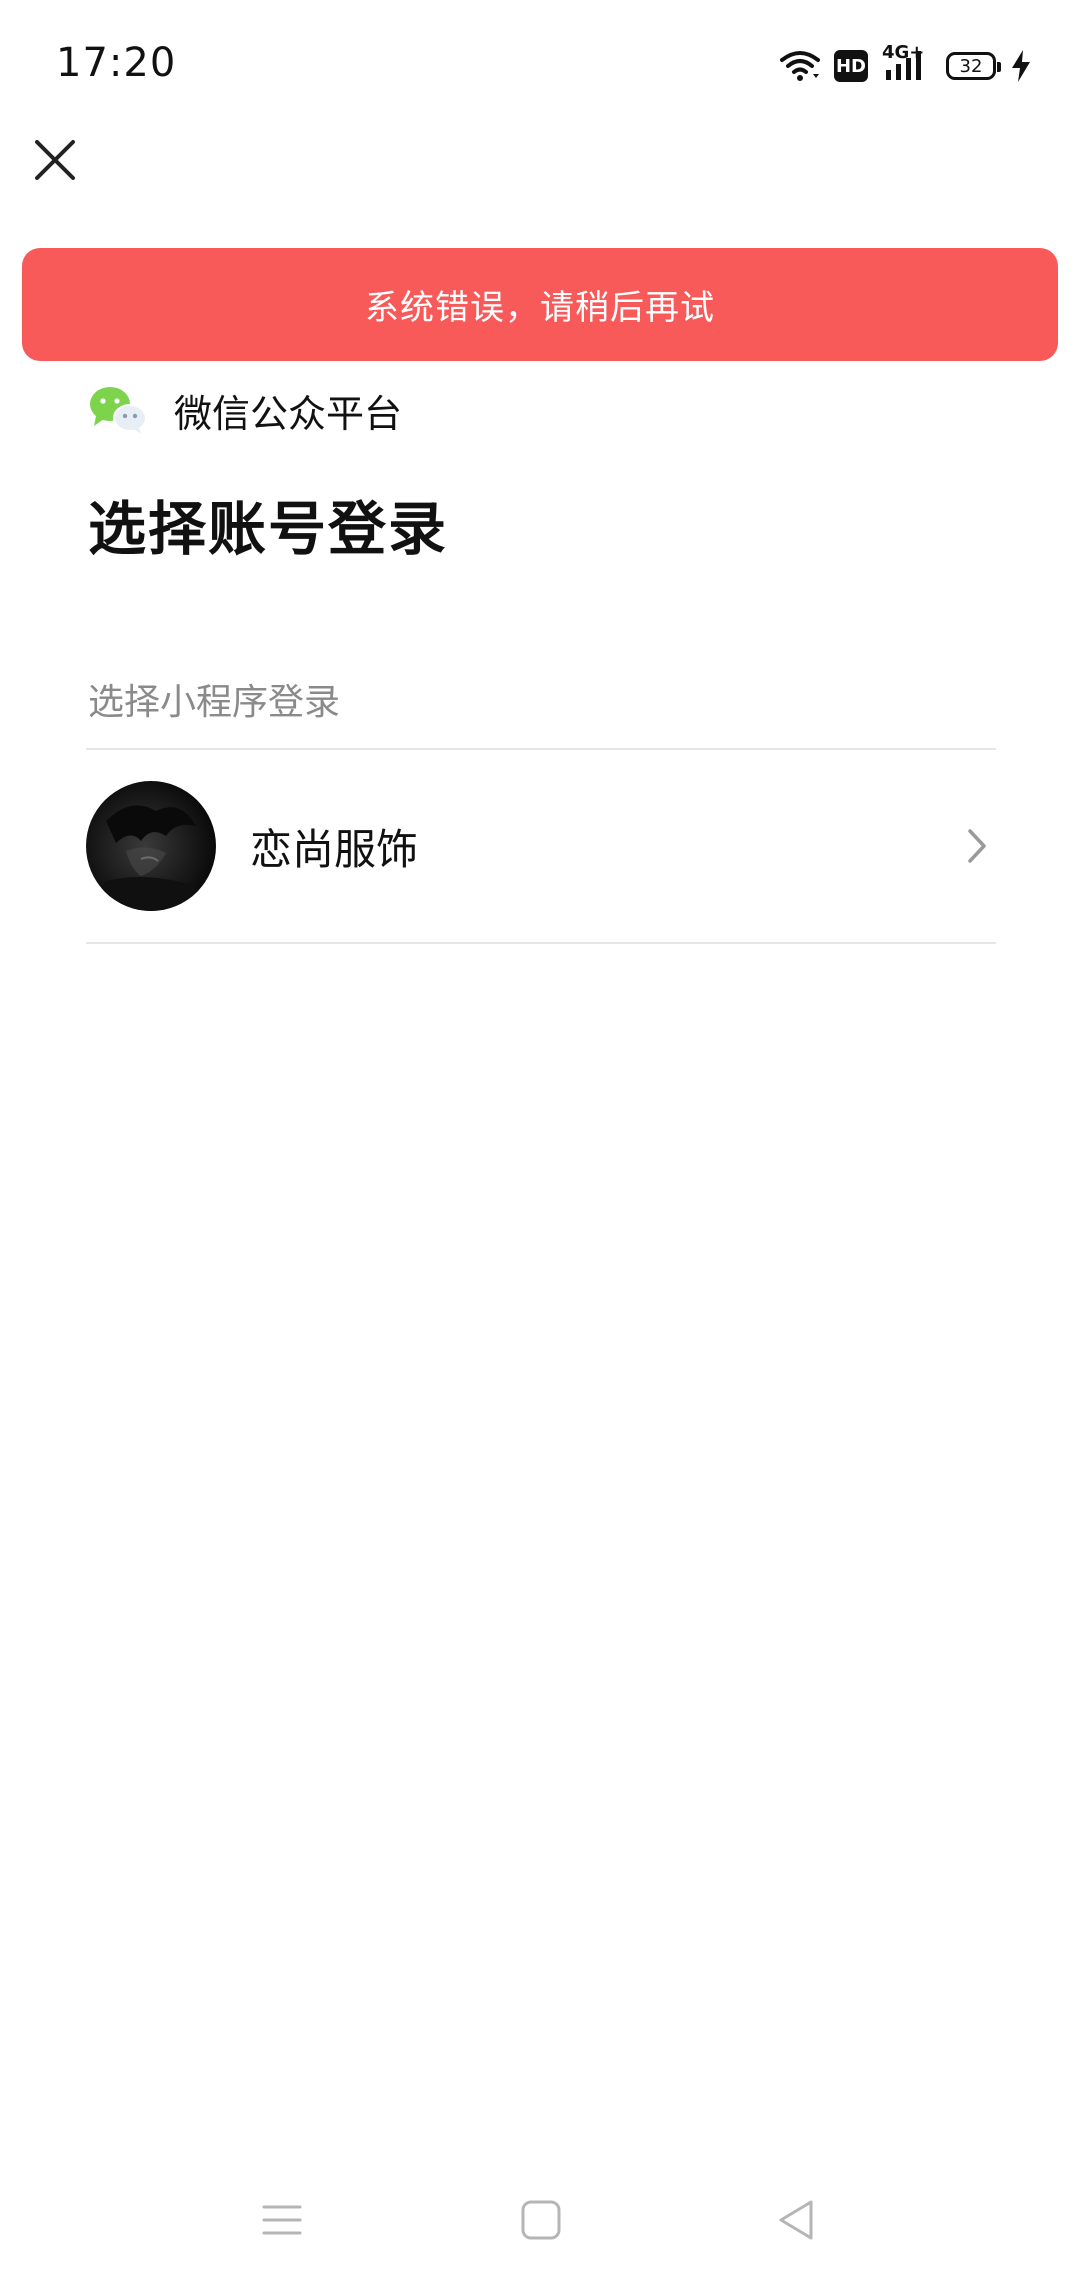  I want to click on close-button, so click(55, 160).